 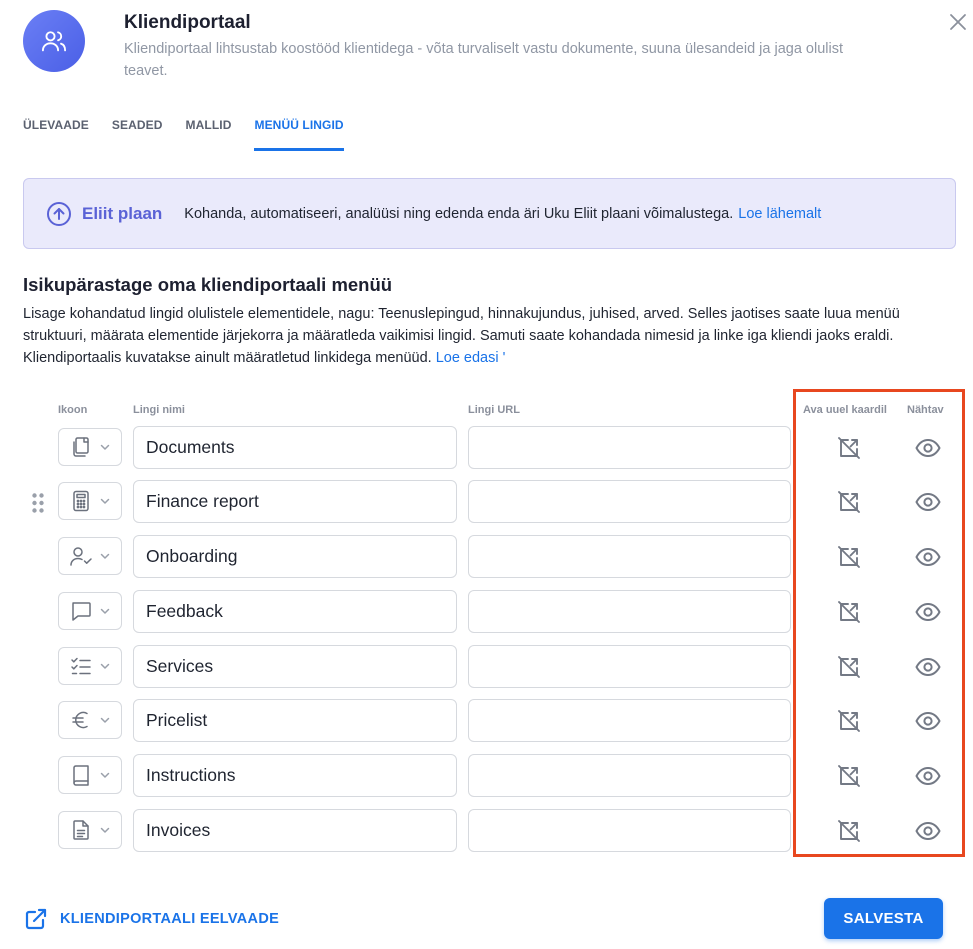 I want to click on documents-icon, so click(x=81, y=447).